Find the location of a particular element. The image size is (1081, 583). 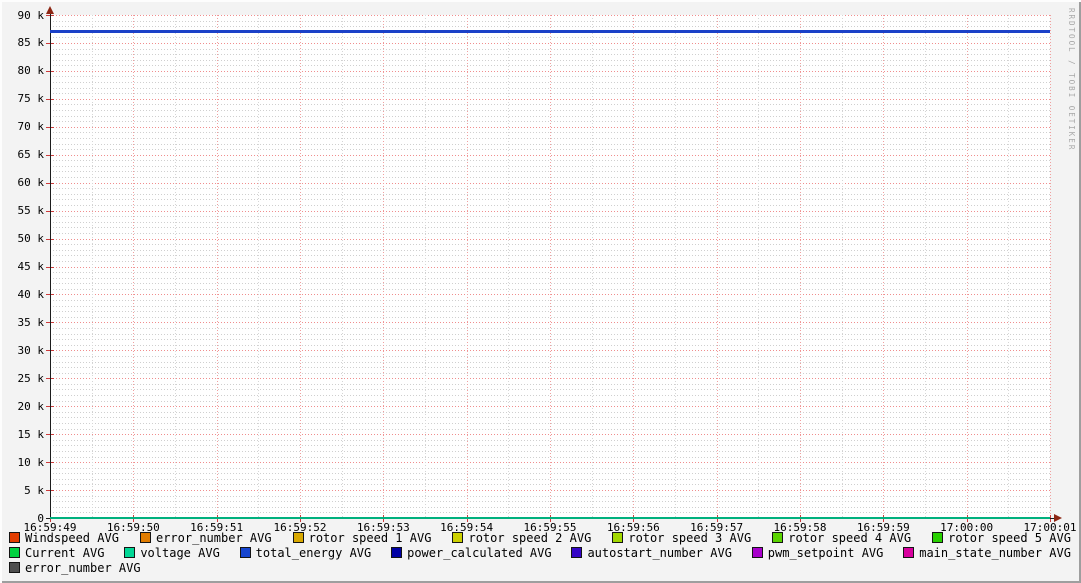

legend-item-total-energy-avg: total_energy AVG is located at coordinates (305, 552).